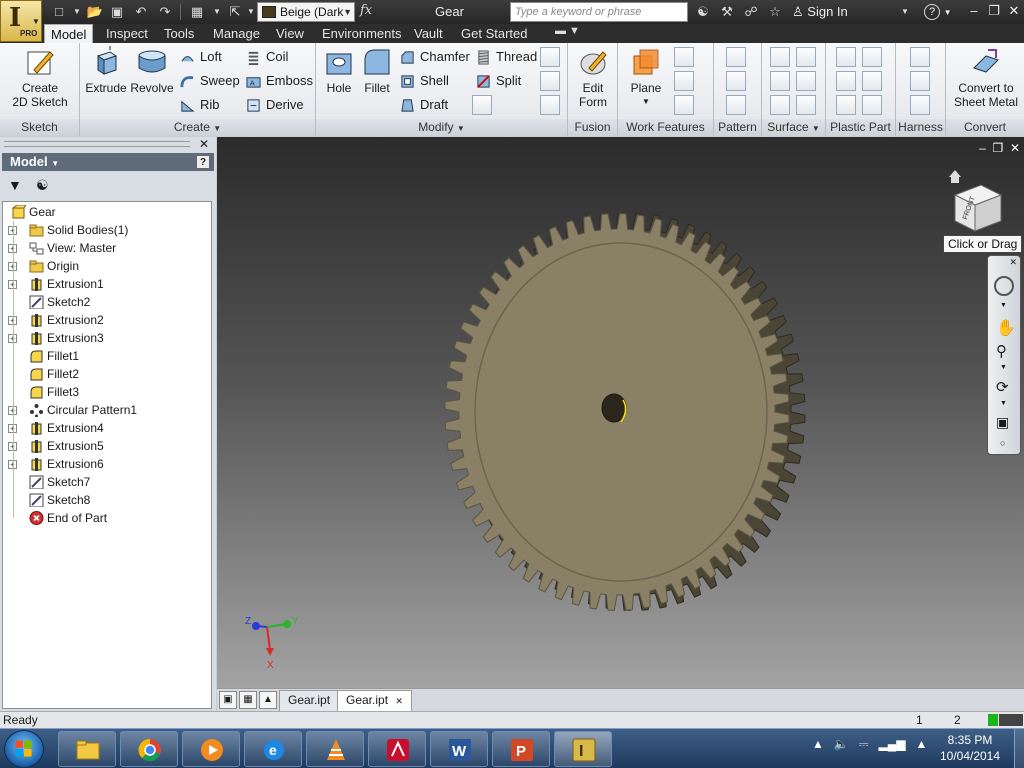  What do you see at coordinates (273, 749) in the screenshot?
I see `taskbar-internet-explorer: e` at bounding box center [273, 749].